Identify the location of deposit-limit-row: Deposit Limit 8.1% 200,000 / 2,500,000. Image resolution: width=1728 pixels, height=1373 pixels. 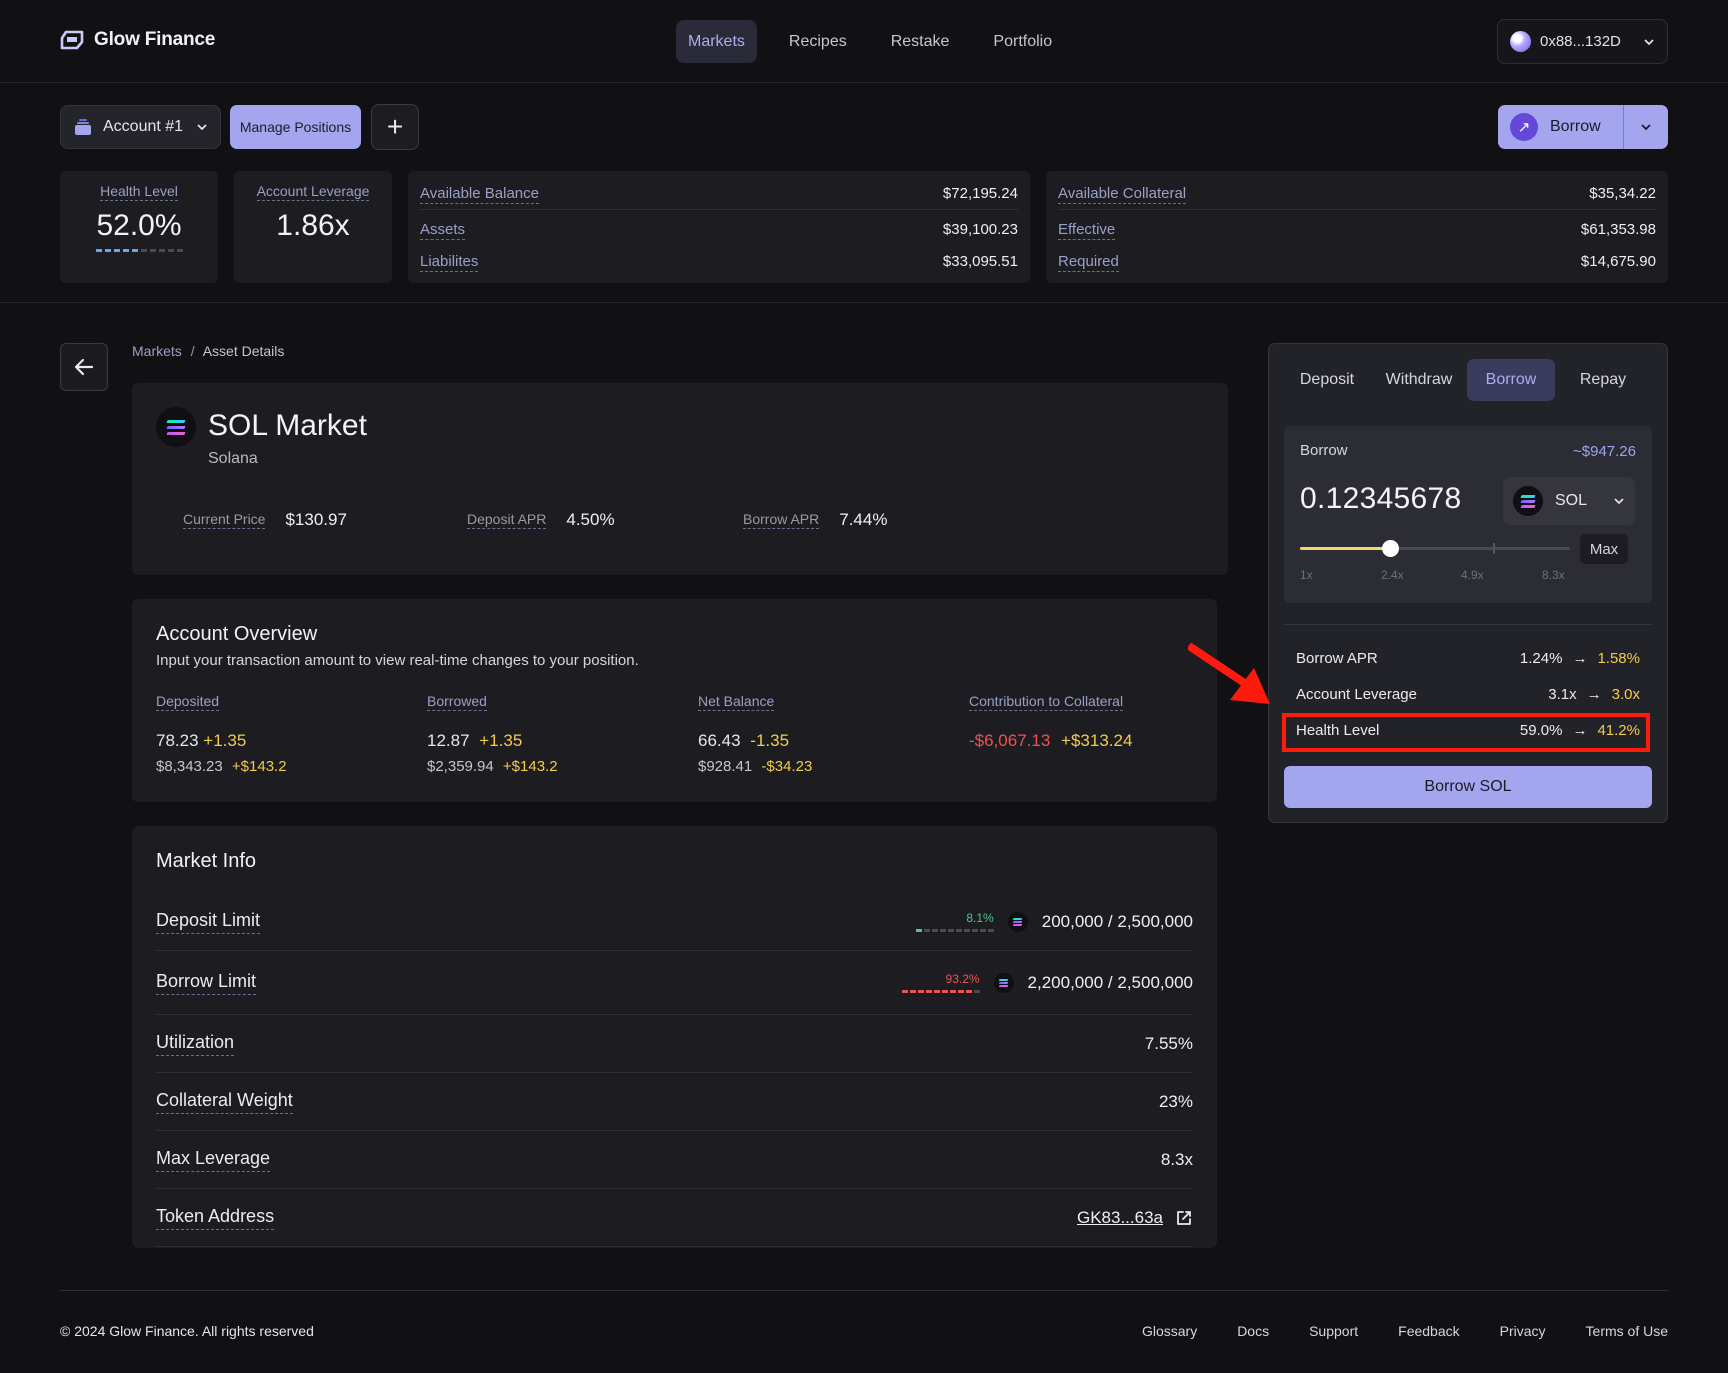
(674, 922).